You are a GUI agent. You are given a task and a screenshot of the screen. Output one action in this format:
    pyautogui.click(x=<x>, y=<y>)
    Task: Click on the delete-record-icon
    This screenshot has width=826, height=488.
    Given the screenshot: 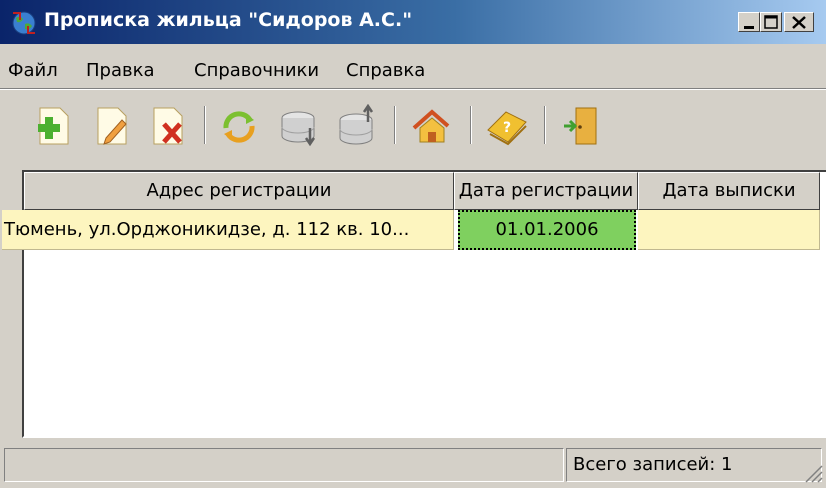 What is the action you would take?
    pyautogui.click(x=168, y=126)
    